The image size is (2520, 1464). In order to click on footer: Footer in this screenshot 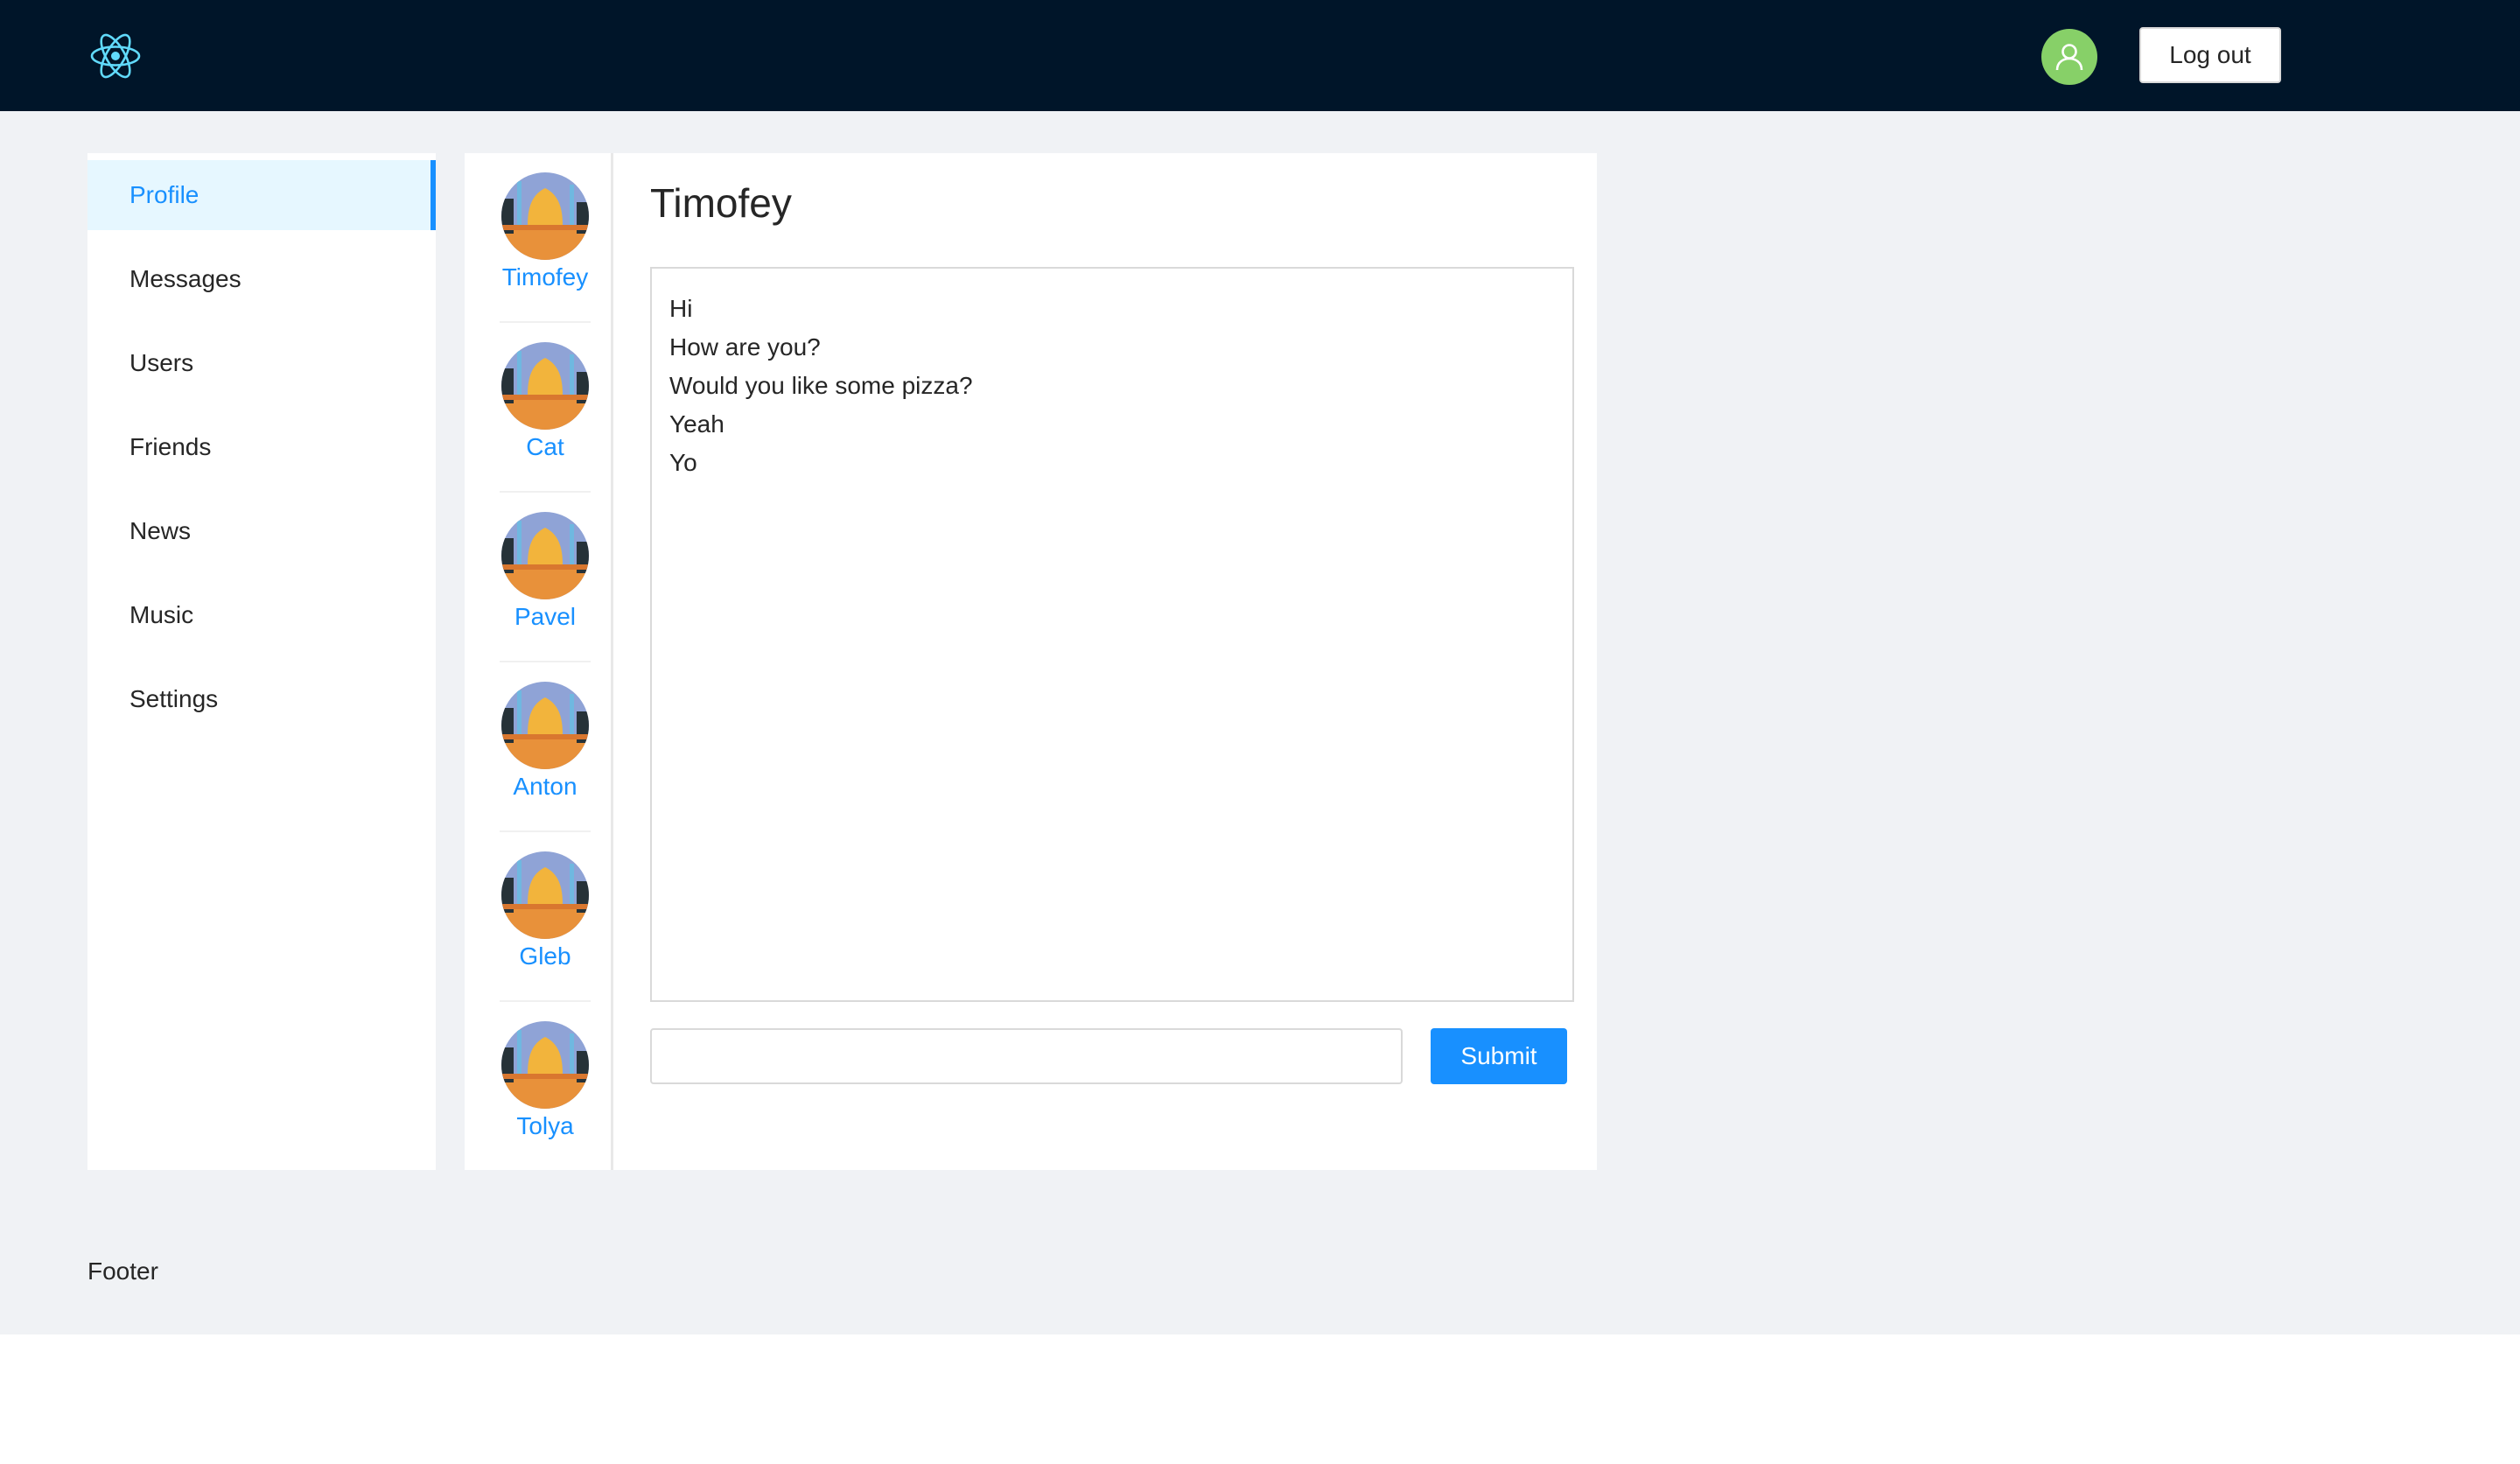, I will do `click(123, 1271)`.